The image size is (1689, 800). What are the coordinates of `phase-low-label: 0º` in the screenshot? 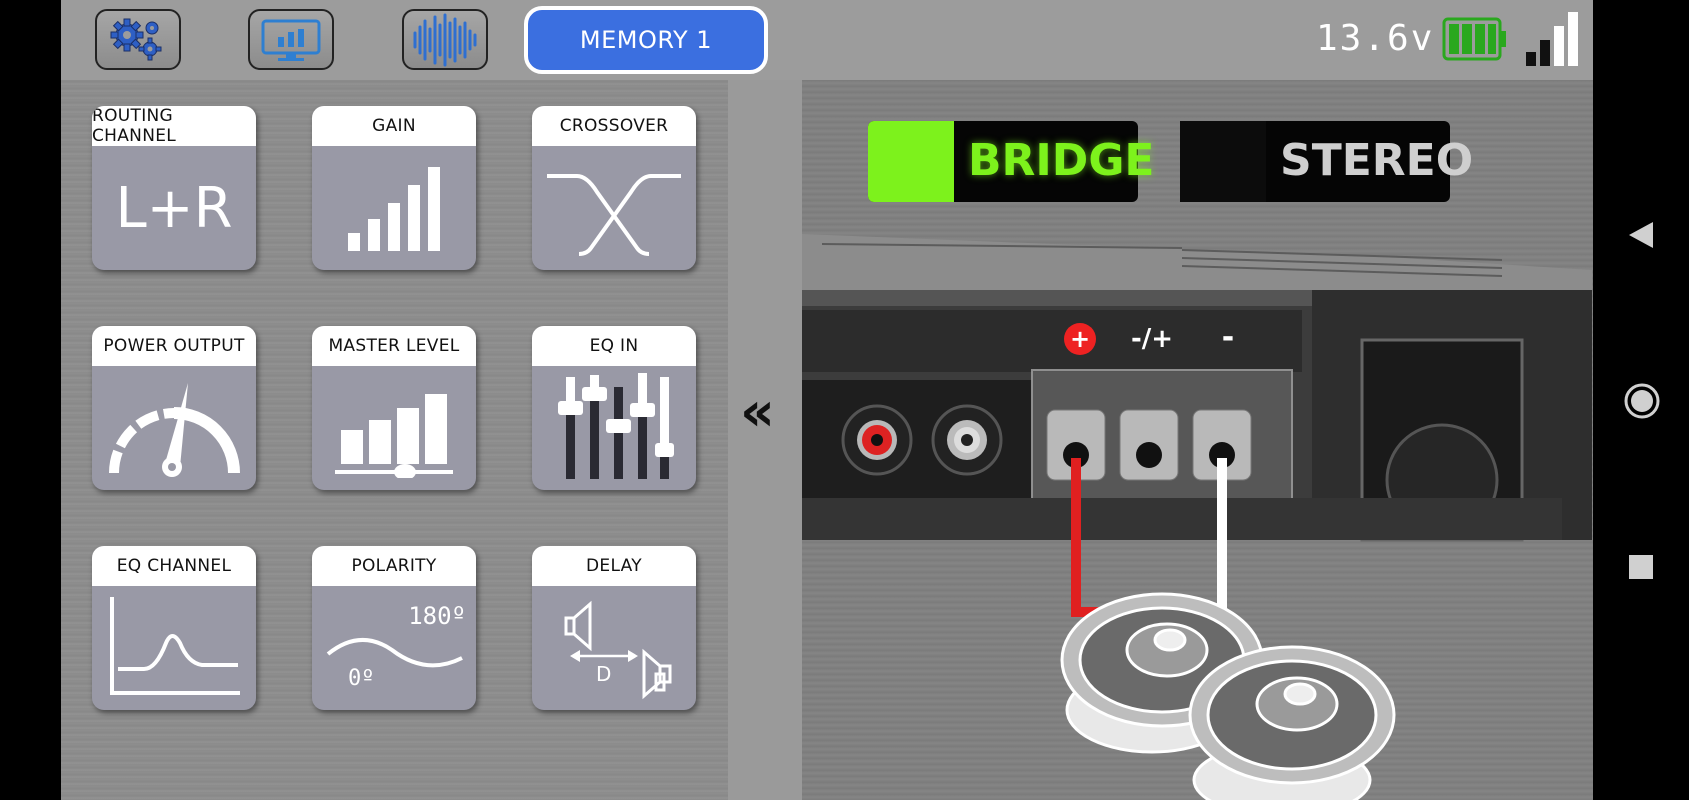 It's located at (361, 678).